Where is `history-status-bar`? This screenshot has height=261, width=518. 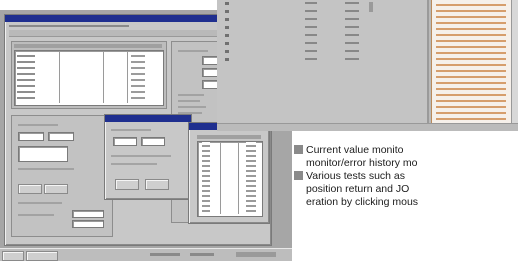 history-status-bar is located at coordinates (367, 127).